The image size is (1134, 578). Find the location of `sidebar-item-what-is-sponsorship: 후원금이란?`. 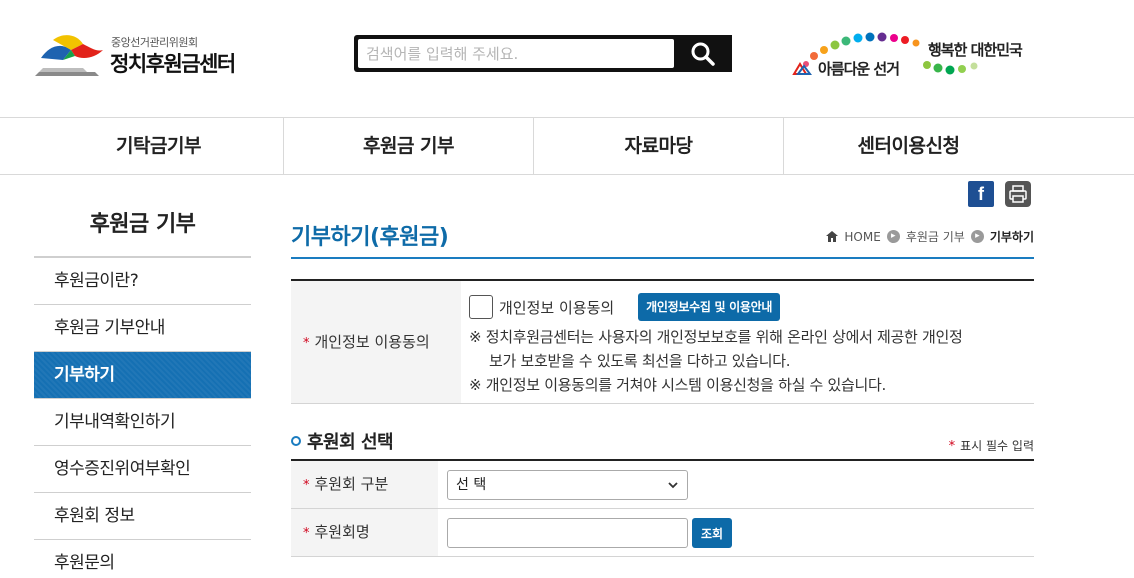

sidebar-item-what-is-sponsorship: 후원금이란? is located at coordinates (142, 281).